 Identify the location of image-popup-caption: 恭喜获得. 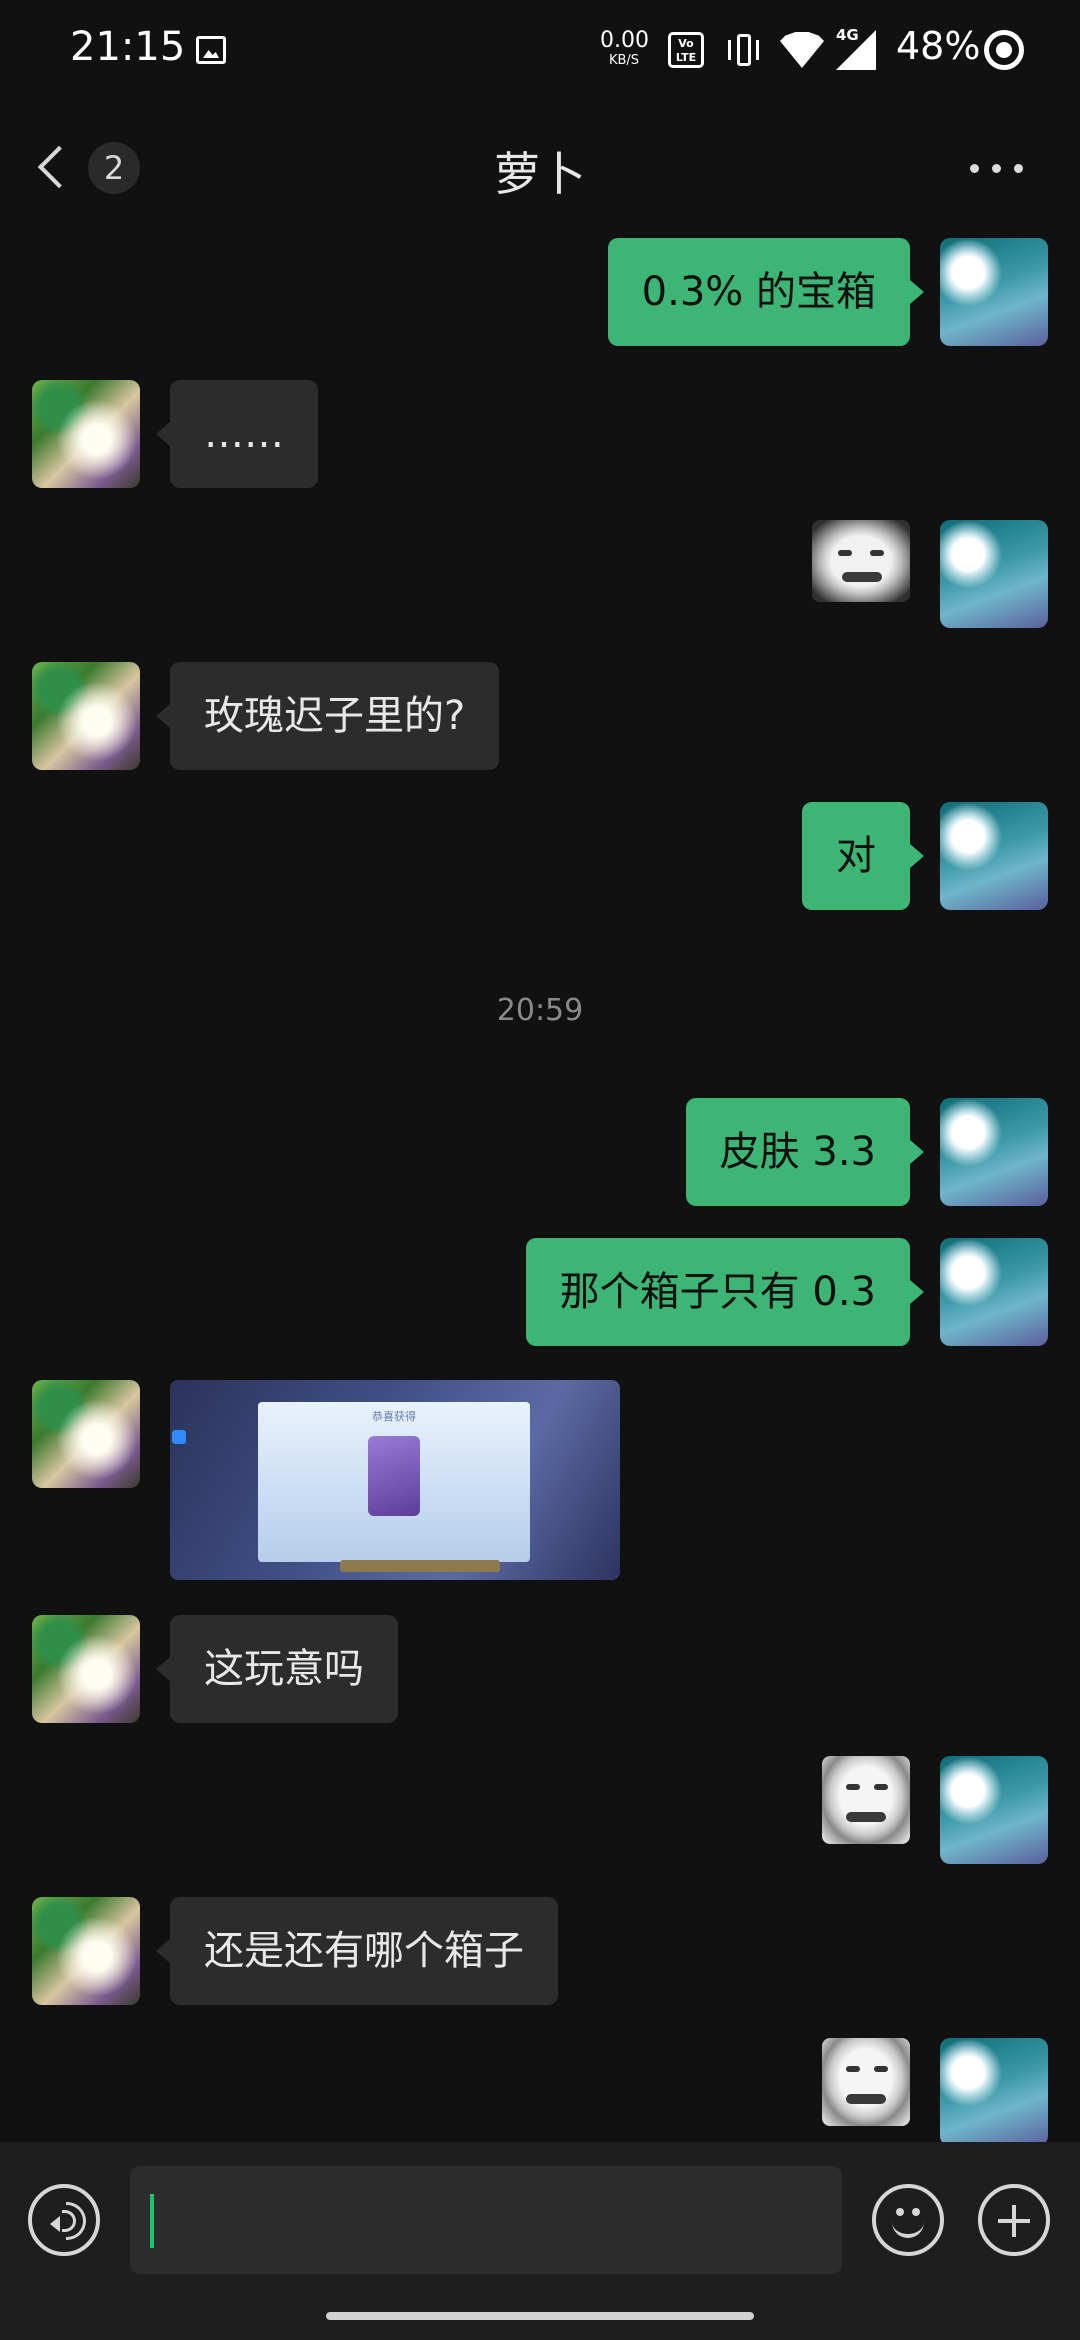
(394, 1416).